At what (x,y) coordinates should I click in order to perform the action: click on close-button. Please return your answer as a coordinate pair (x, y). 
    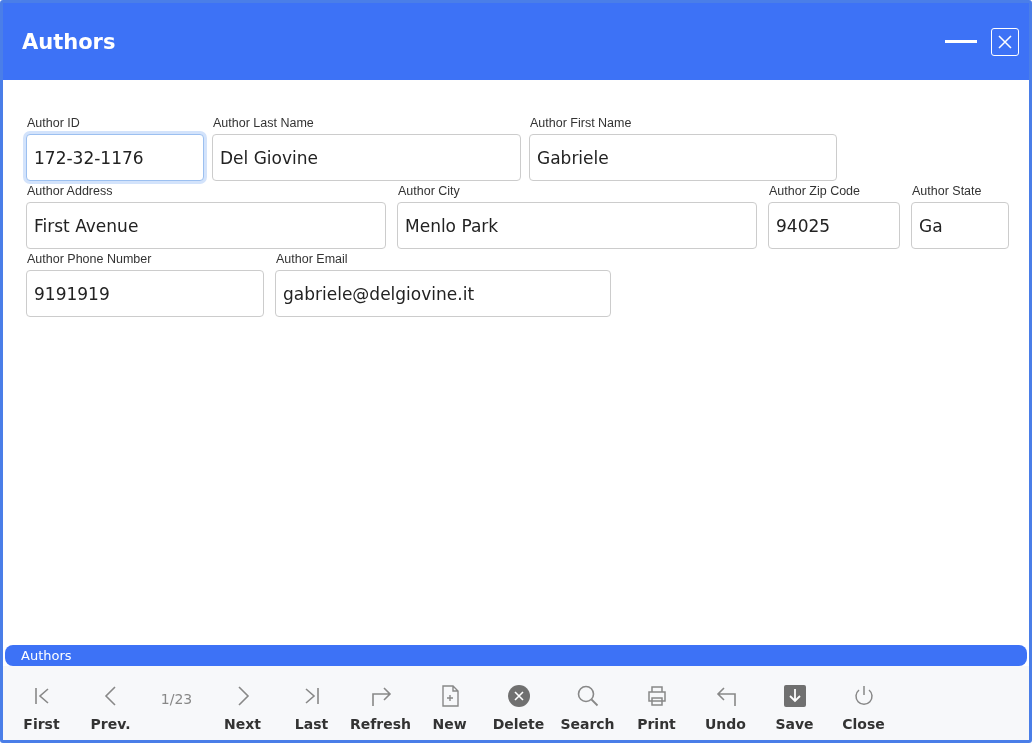
    Looking at the image, I should click on (1005, 41).